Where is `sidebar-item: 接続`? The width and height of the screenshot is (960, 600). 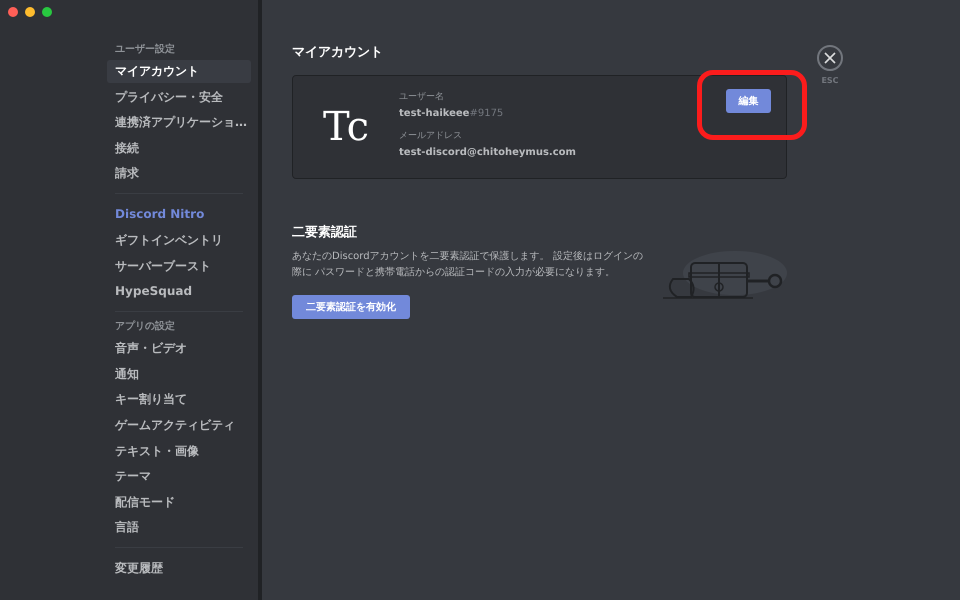
sidebar-item: 接続 is located at coordinates (179, 148).